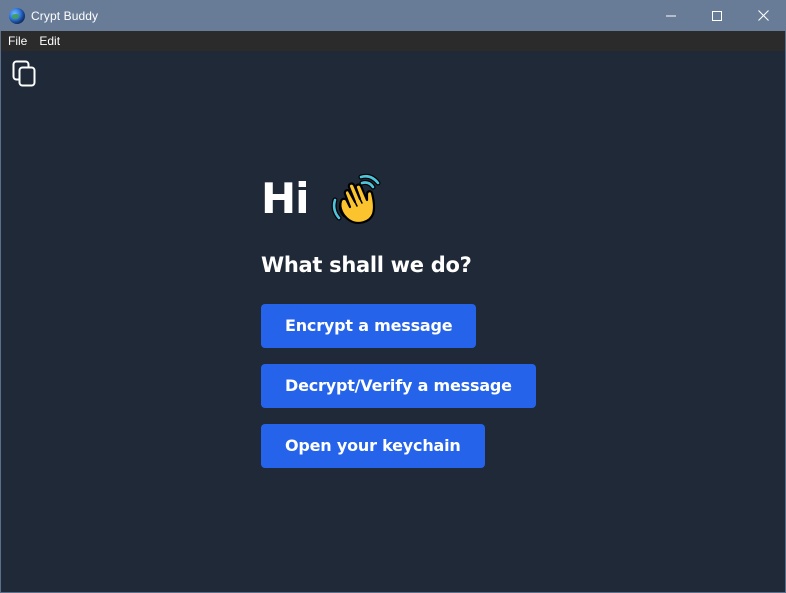 Image resolution: width=786 pixels, height=593 pixels. What do you see at coordinates (393, 41) in the screenshot?
I see `menu-bar: File Edit` at bounding box center [393, 41].